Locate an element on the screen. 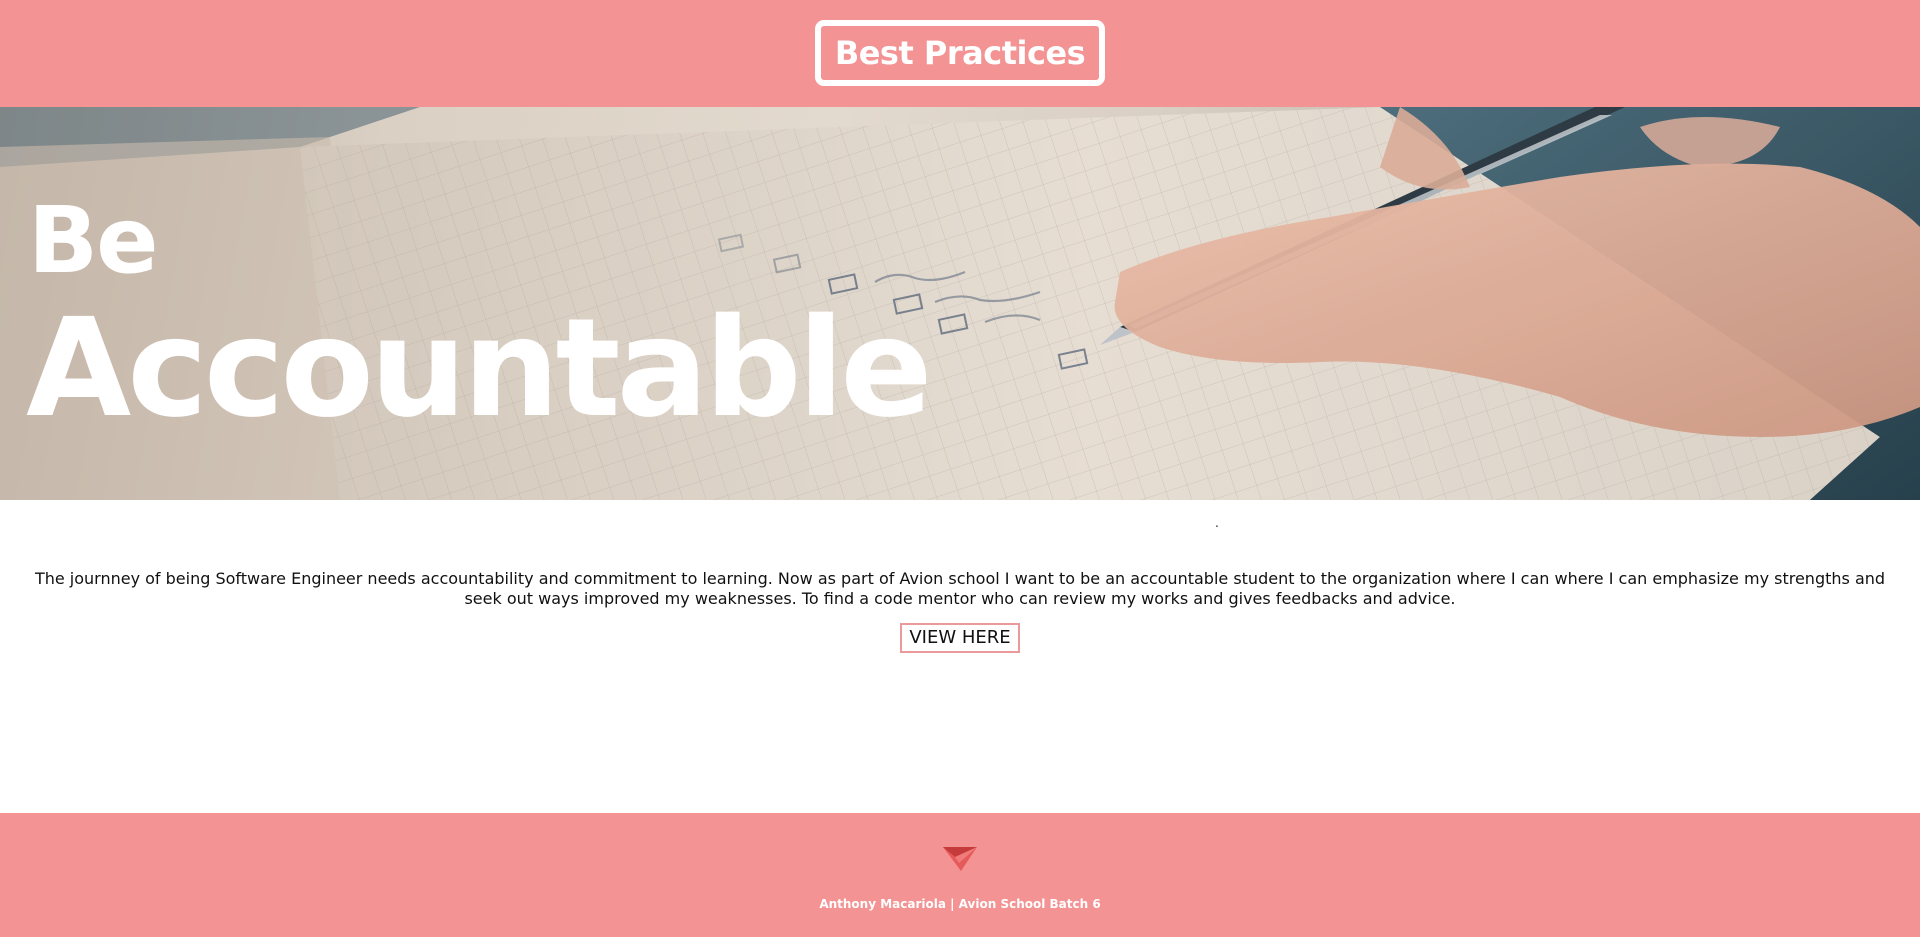 This screenshot has height=937, width=1920. hero-heading-line2: Accountable is located at coordinates (479, 369).